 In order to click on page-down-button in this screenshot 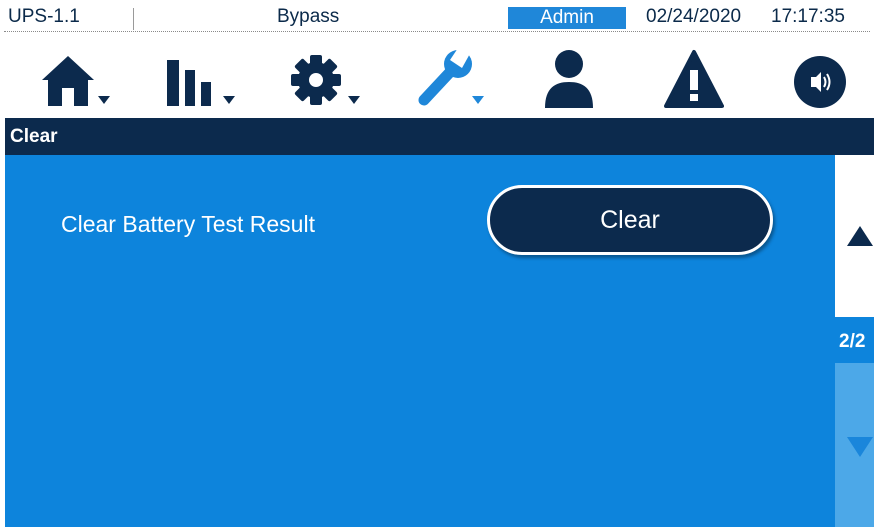, I will do `click(854, 445)`.